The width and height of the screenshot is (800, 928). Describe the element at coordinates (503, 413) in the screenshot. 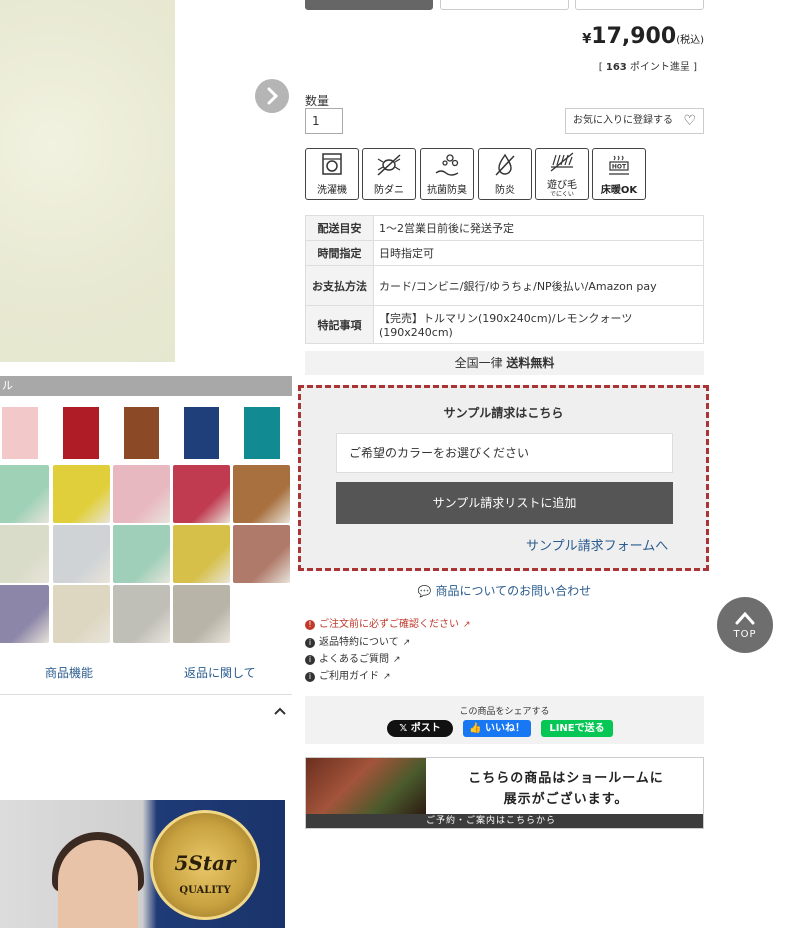

I see `sample-title: サンプル請求はこちら` at that location.